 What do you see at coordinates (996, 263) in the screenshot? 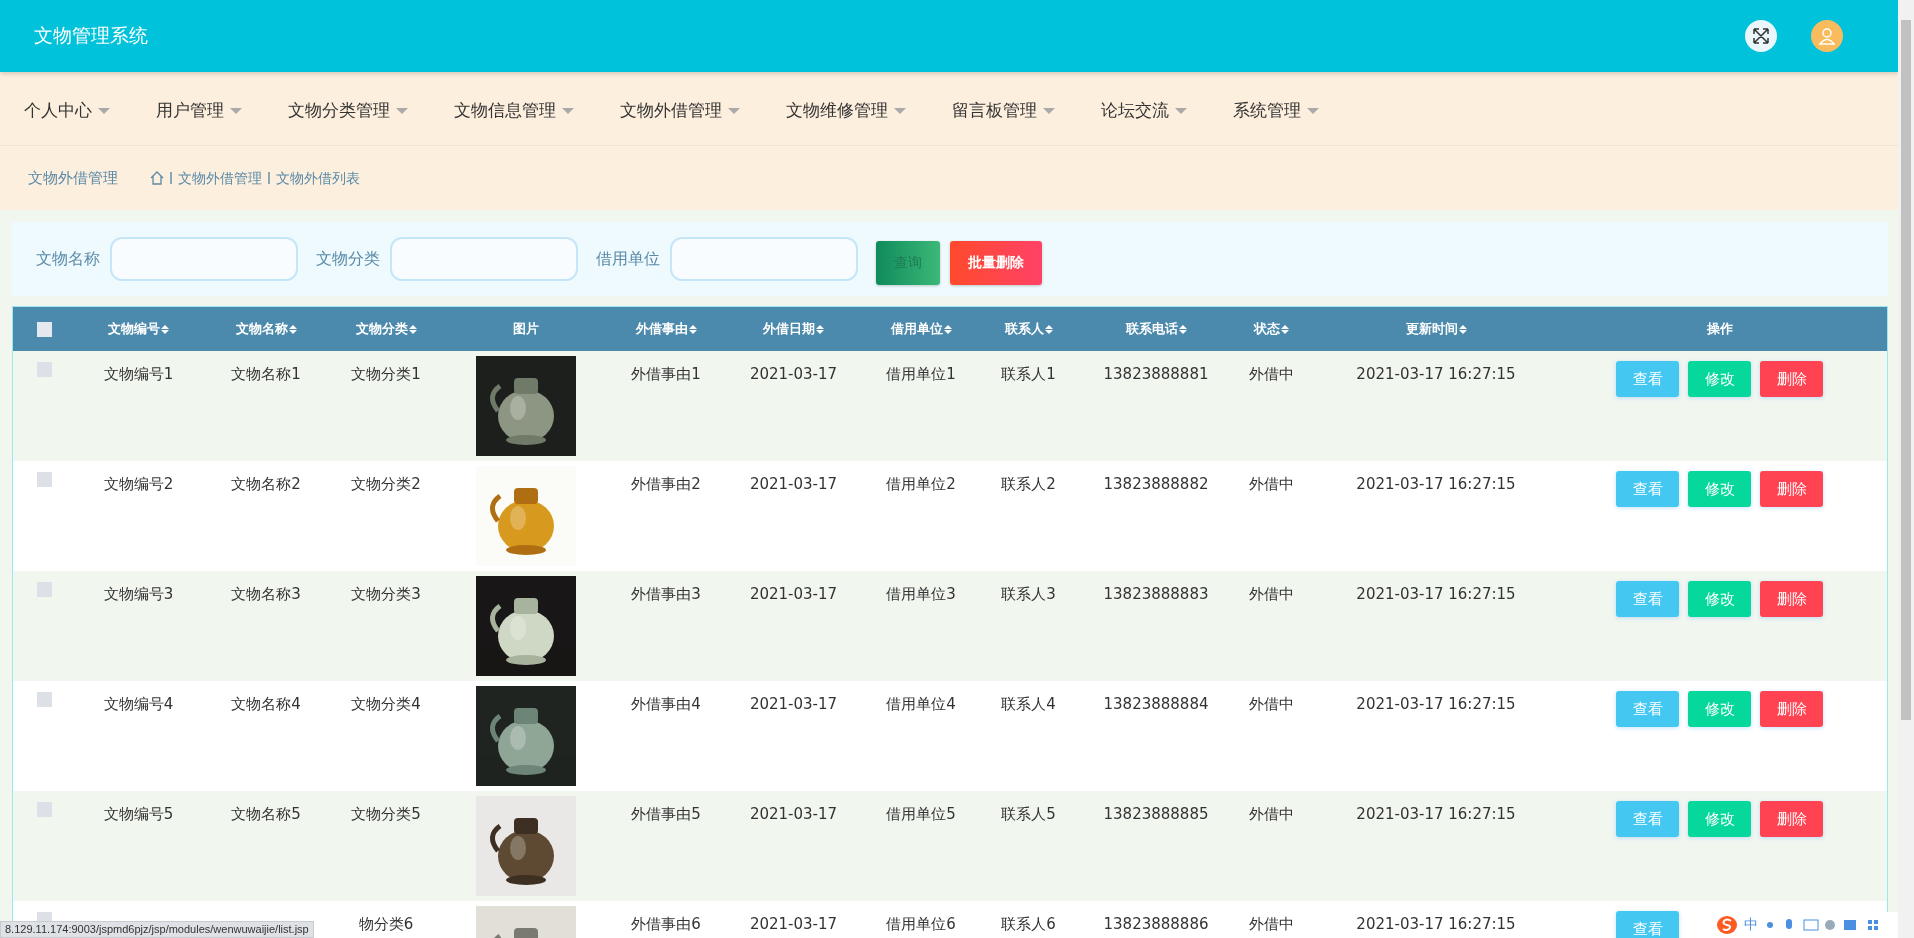
I see `batch-delete-button: 批量删除` at bounding box center [996, 263].